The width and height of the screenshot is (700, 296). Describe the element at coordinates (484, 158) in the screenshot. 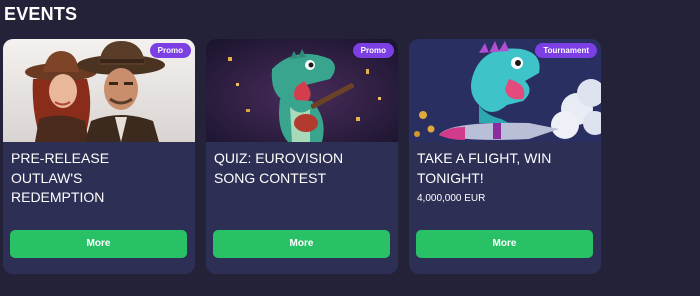

I see `event-title-line: TAKE A FLIGHT, WIN` at that location.